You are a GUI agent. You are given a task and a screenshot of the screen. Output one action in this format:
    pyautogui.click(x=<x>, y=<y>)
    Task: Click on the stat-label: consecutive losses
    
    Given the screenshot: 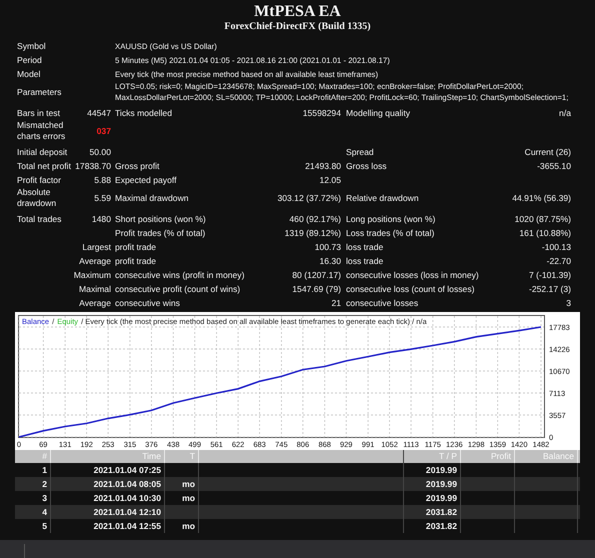 What is the action you would take?
    pyautogui.click(x=382, y=303)
    